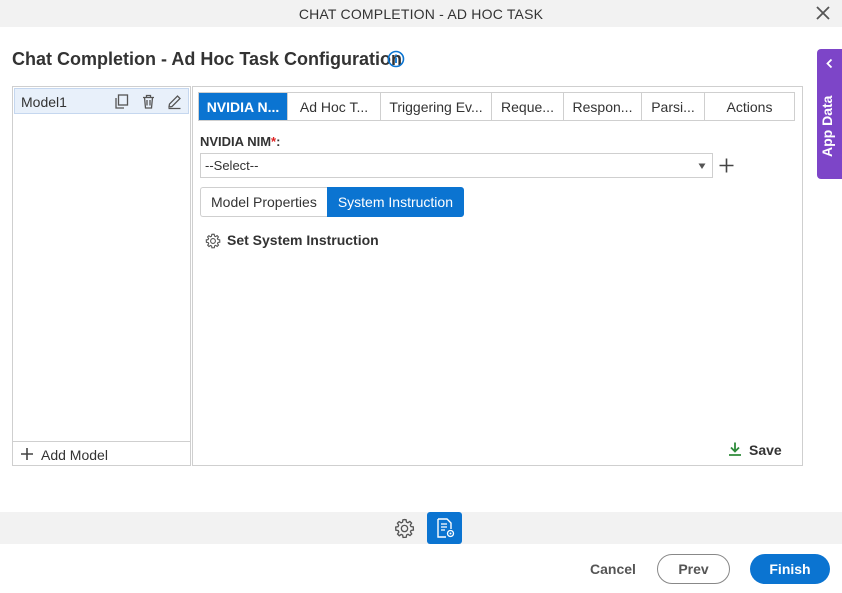 The height and width of the screenshot is (593, 842). What do you see at coordinates (101, 101) in the screenshot?
I see `model-list-item: Model1` at bounding box center [101, 101].